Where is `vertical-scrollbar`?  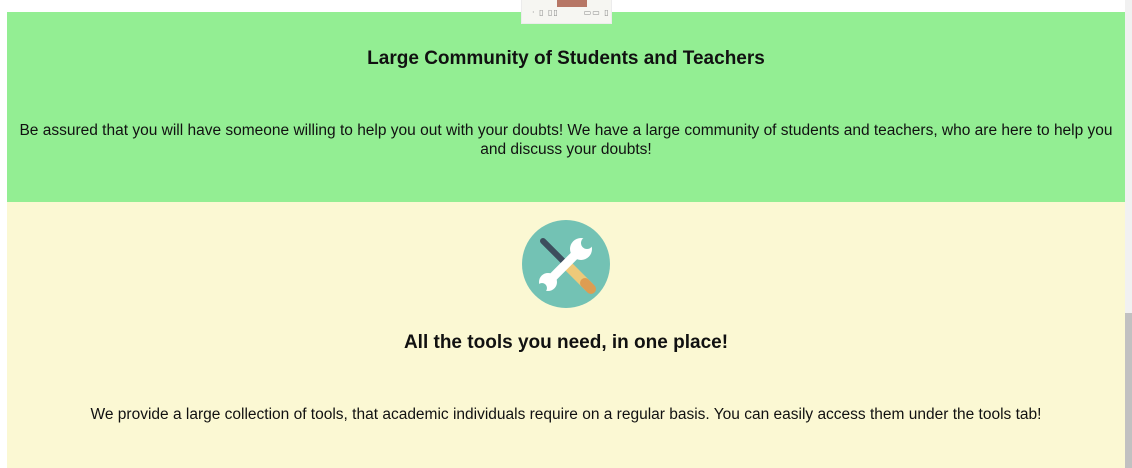 vertical-scrollbar is located at coordinates (1128, 234).